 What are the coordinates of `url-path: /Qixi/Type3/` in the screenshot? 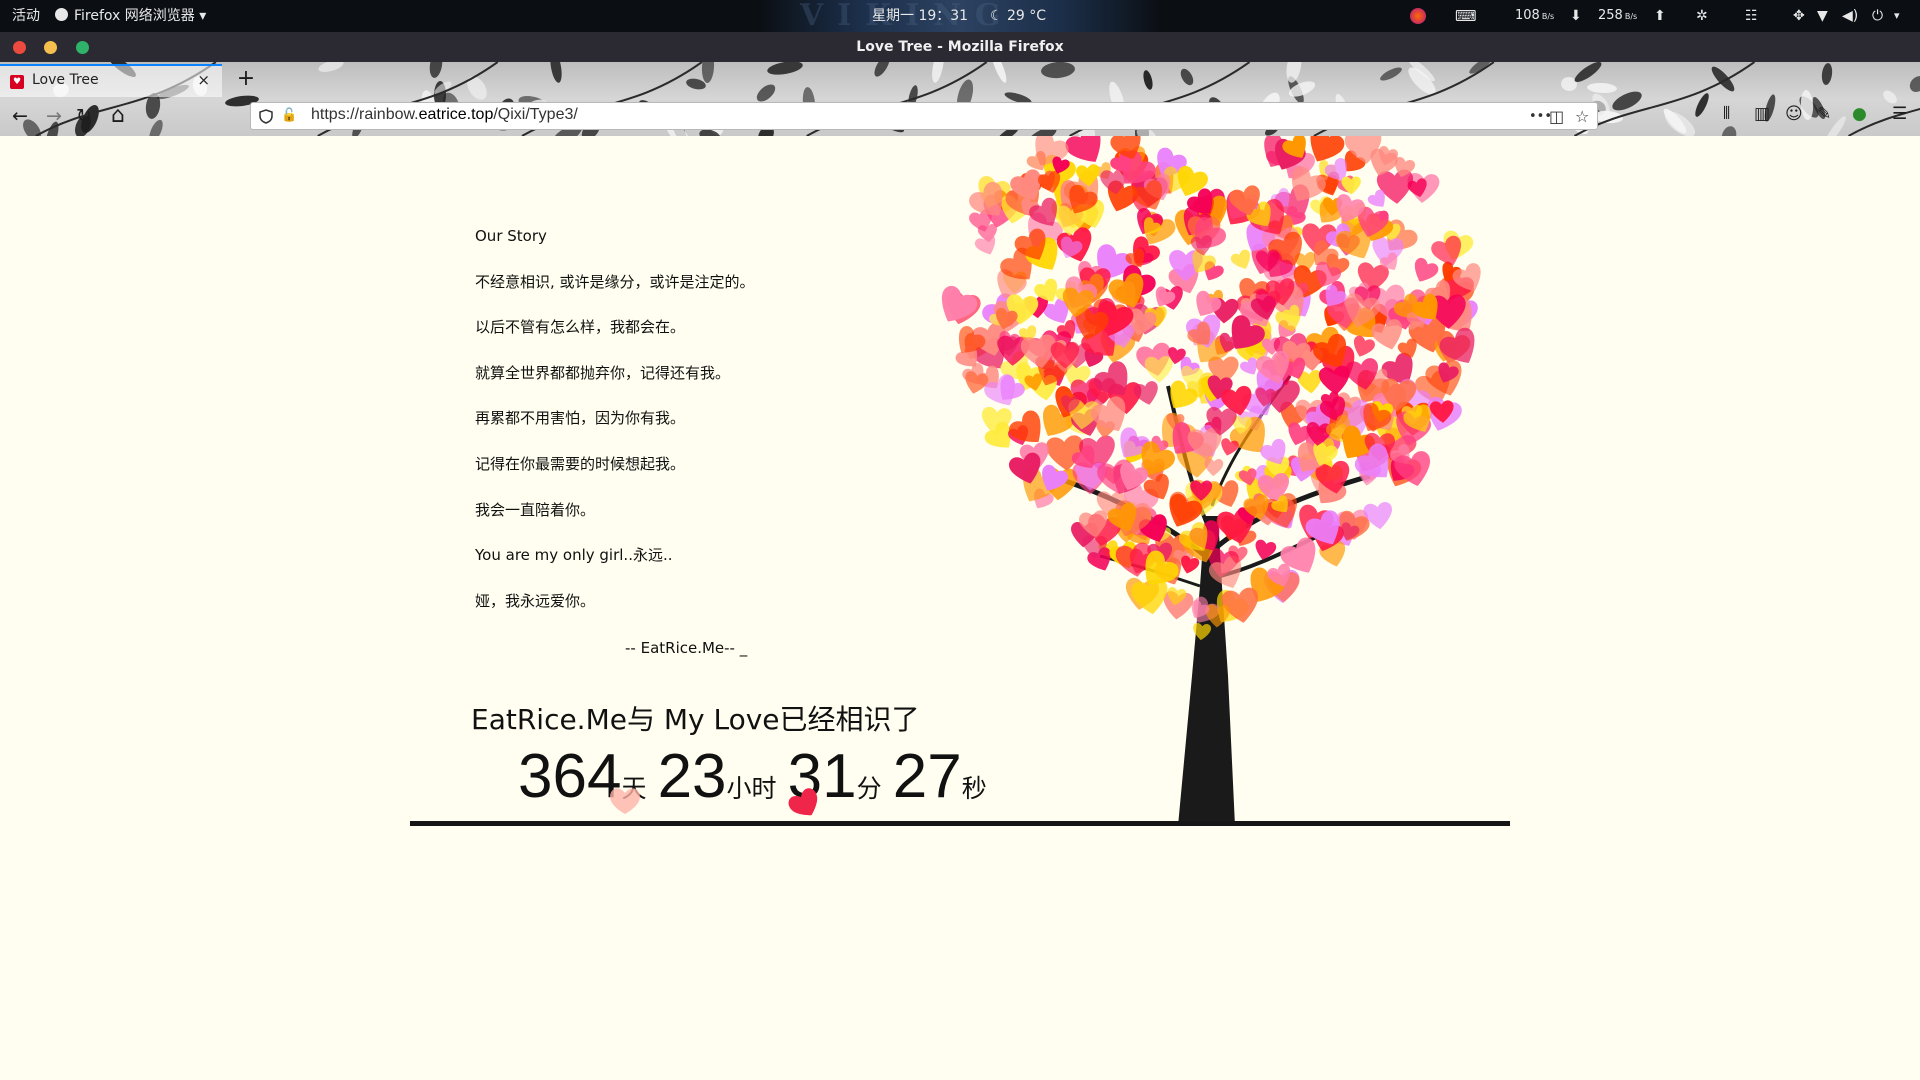 It's located at (535, 114).